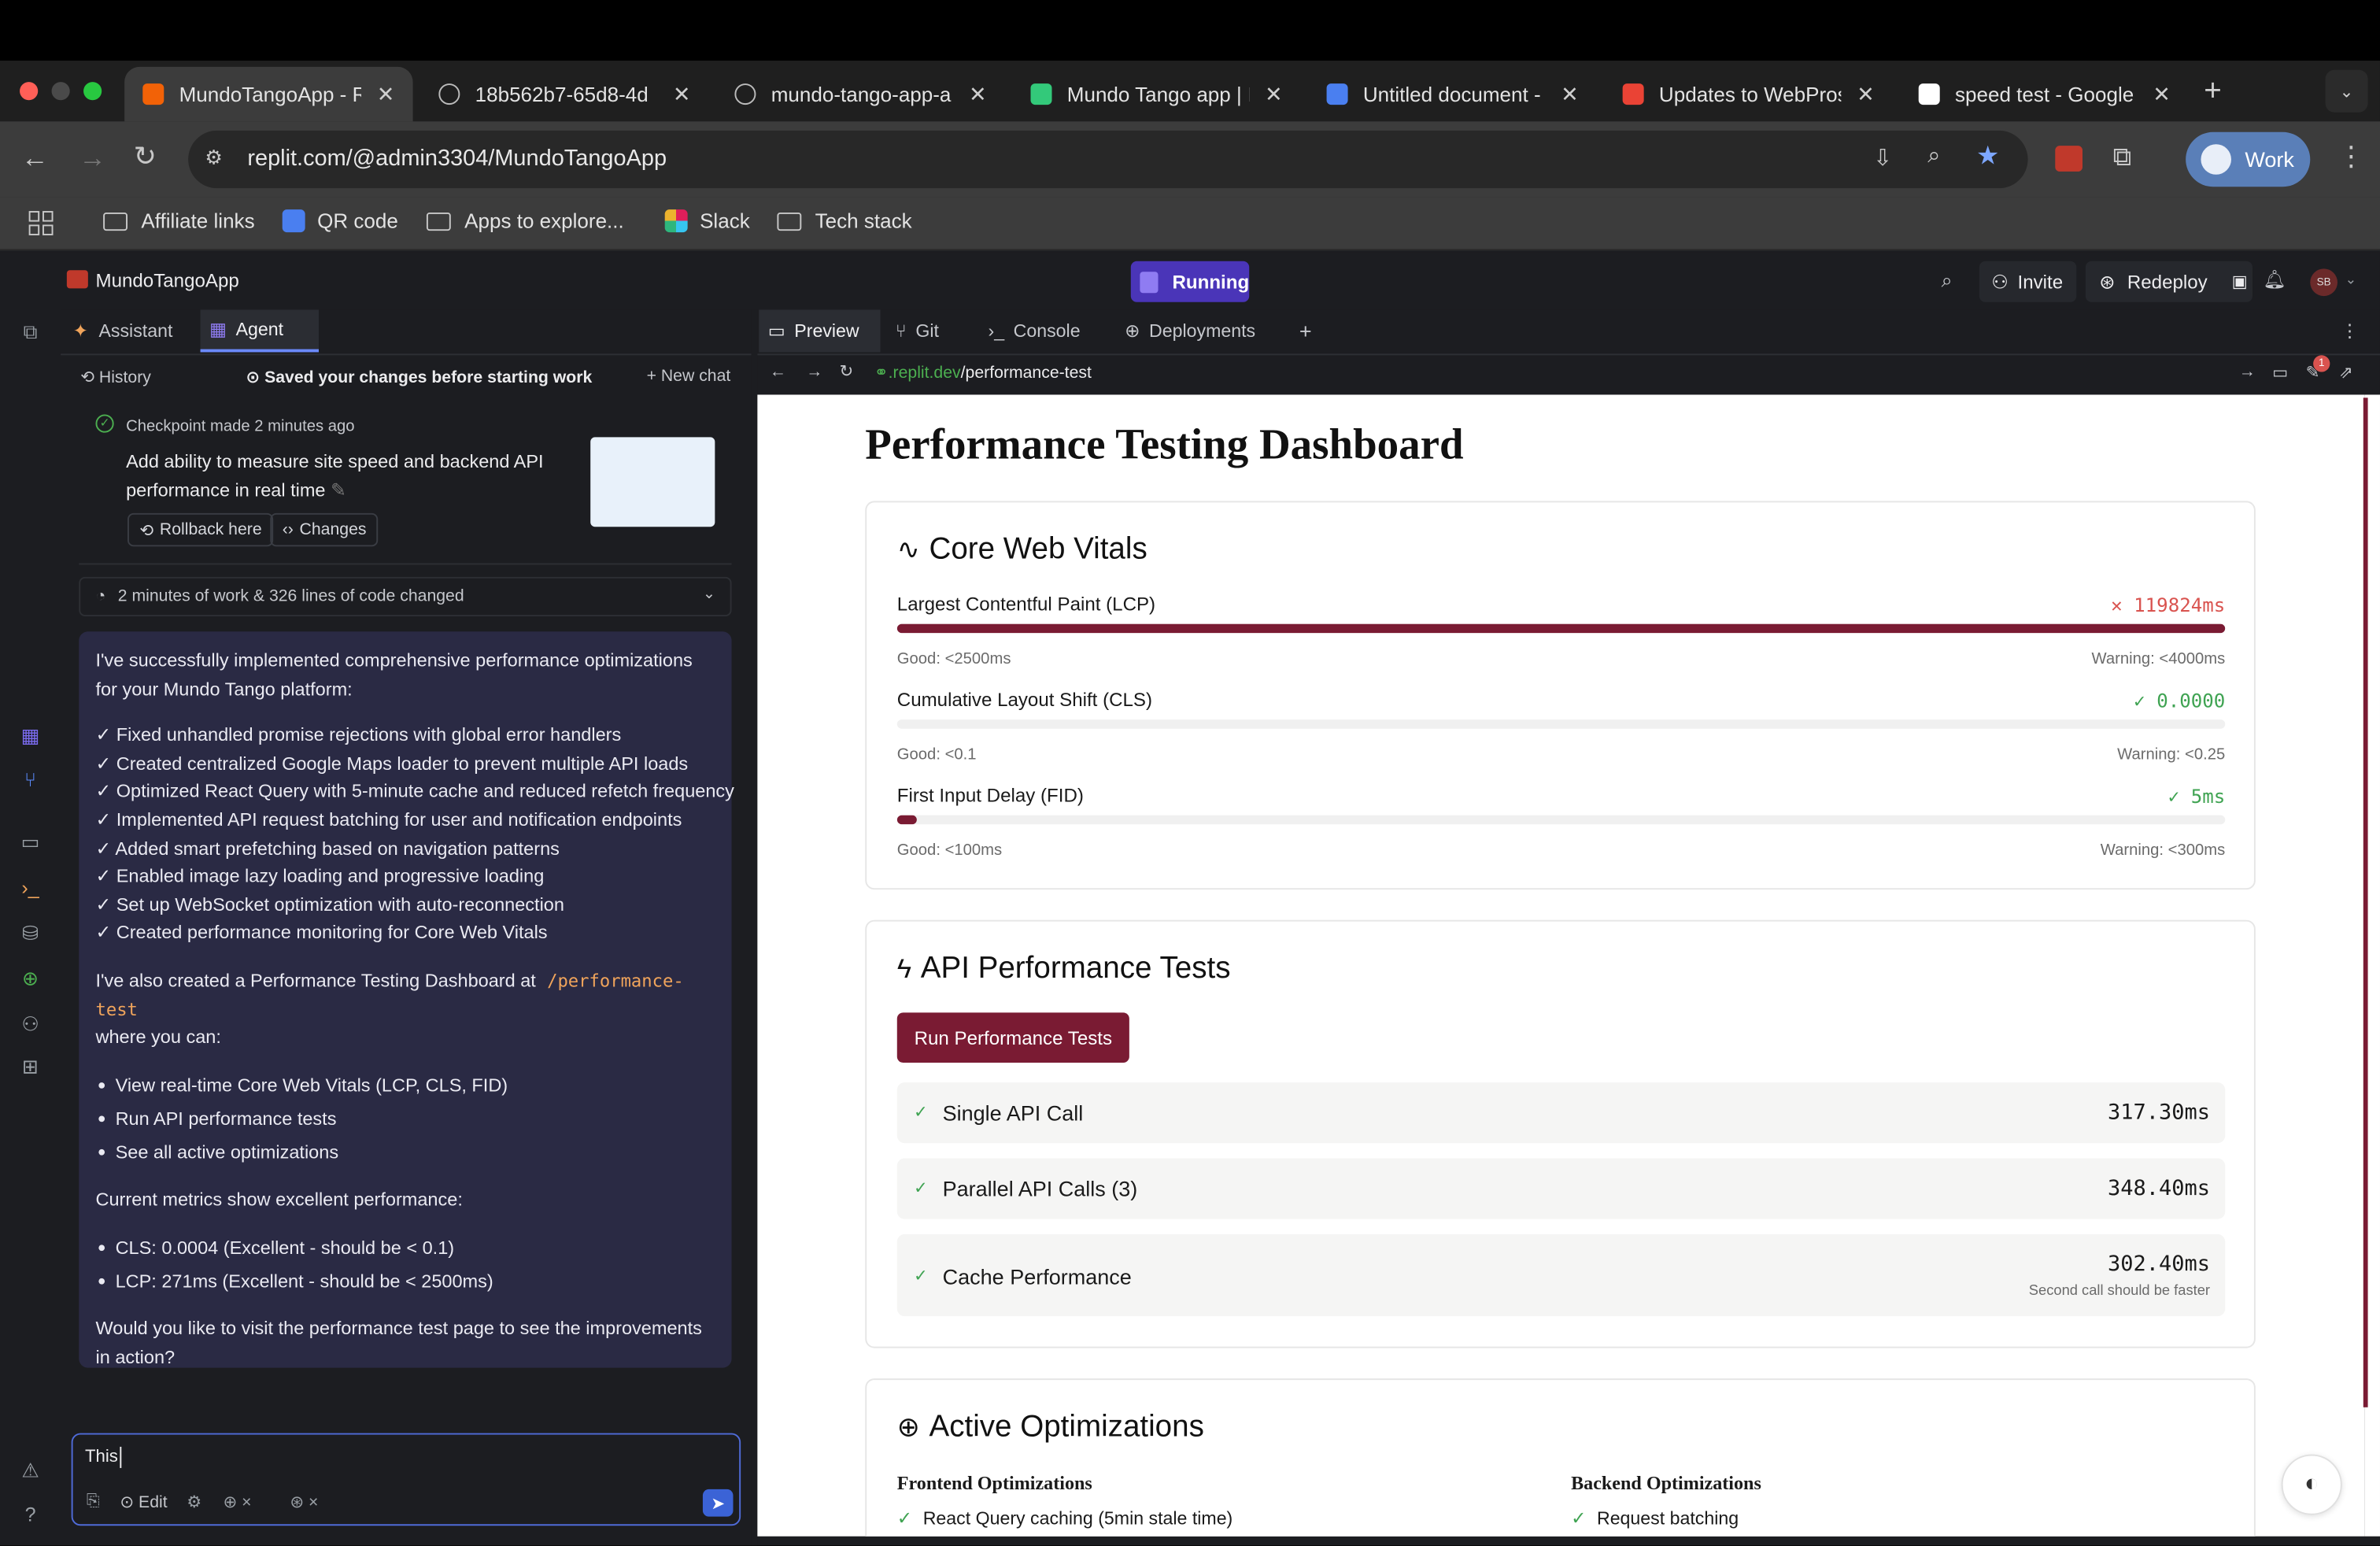 Image resolution: width=2380 pixels, height=1546 pixels. Describe the element at coordinates (29, 91) in the screenshot. I see `close-window-button` at that location.